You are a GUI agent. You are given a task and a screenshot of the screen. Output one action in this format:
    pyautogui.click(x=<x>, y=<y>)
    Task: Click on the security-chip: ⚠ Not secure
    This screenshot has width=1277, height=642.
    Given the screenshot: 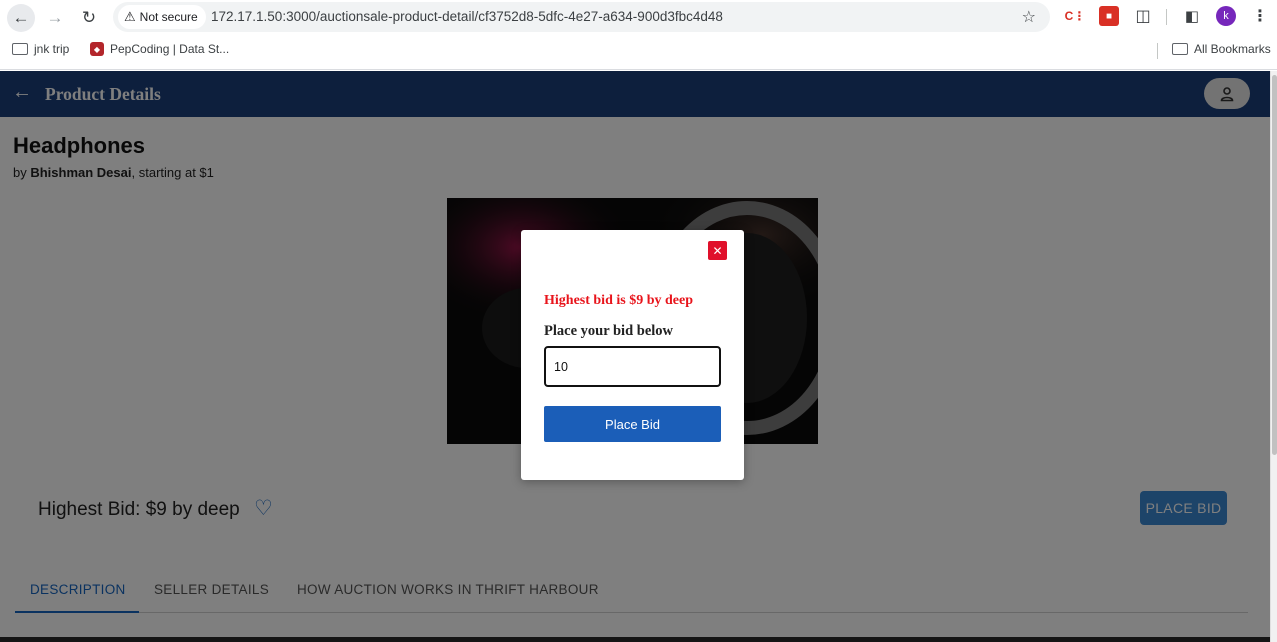 What is the action you would take?
    pyautogui.click(x=162, y=17)
    